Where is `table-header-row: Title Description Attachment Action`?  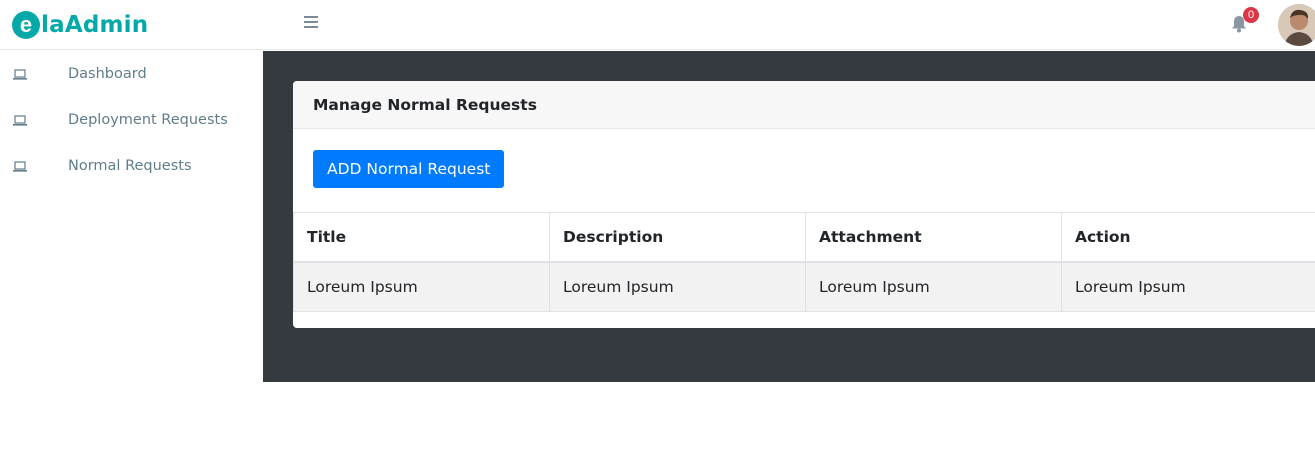
table-header-row: Title Description Attachment Action is located at coordinates (804, 237).